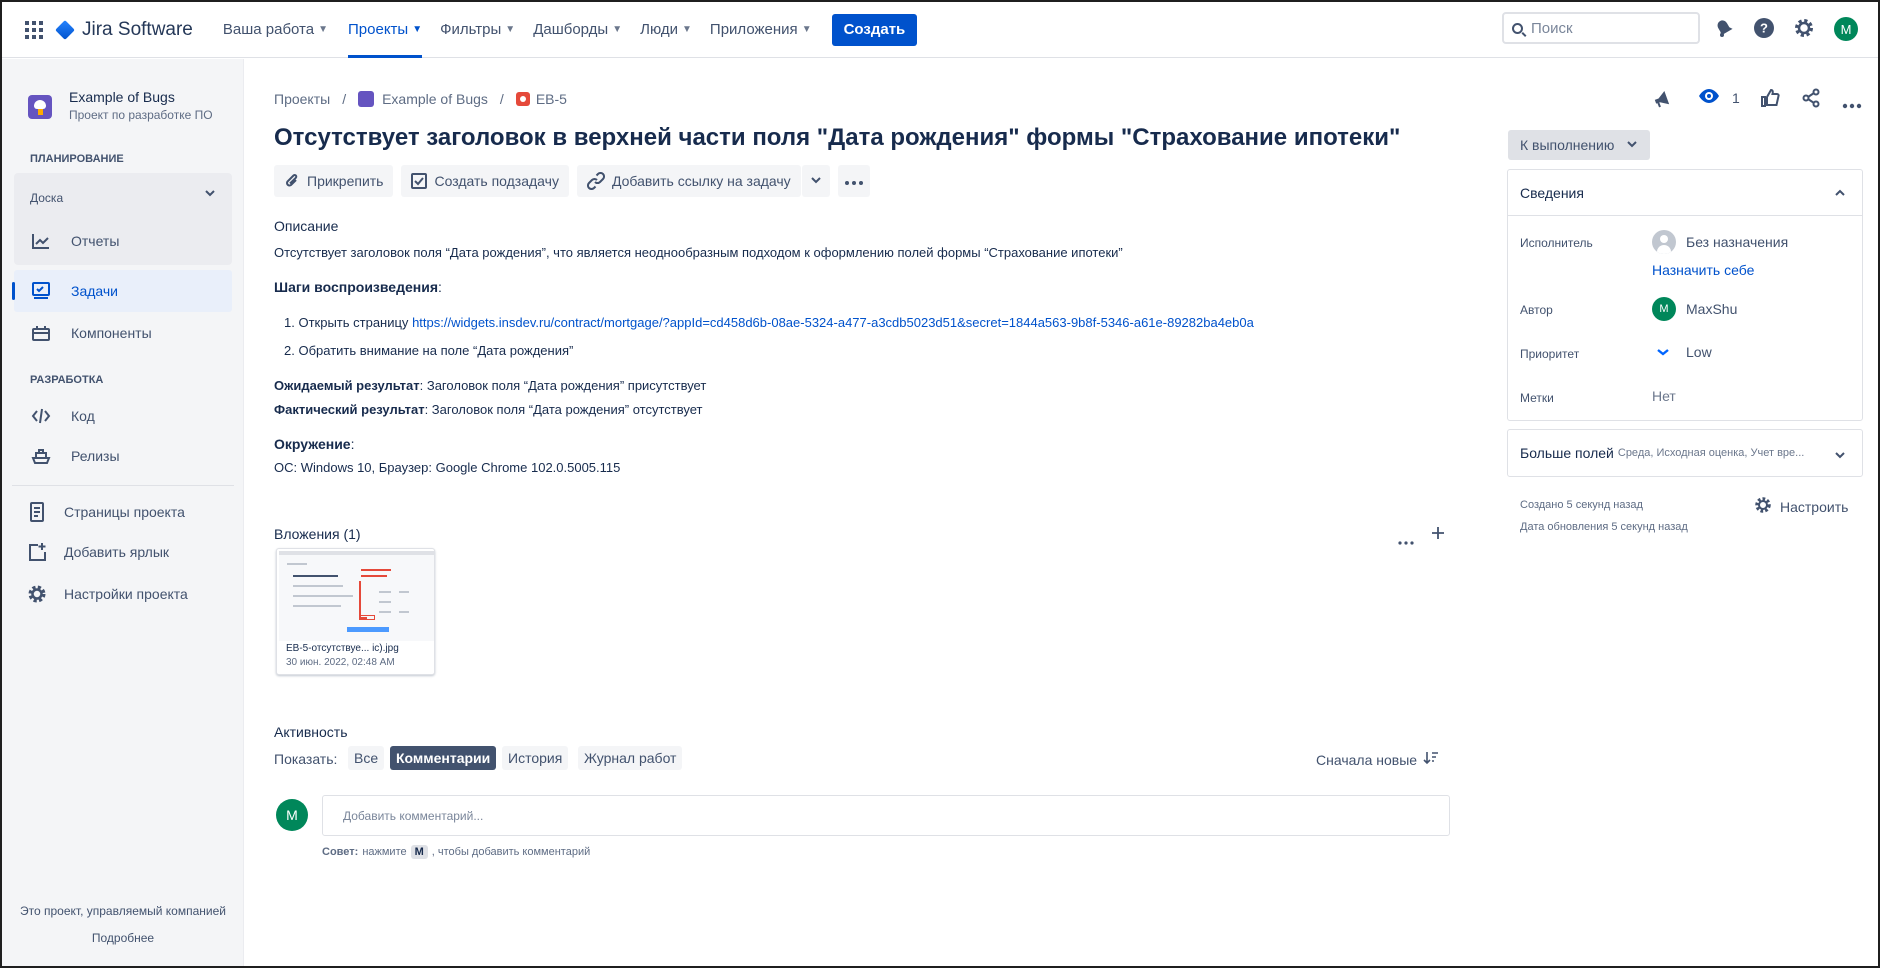 The width and height of the screenshot is (1880, 968). Describe the element at coordinates (289, 322) in the screenshot. I see `step-1-number: 1.` at that location.